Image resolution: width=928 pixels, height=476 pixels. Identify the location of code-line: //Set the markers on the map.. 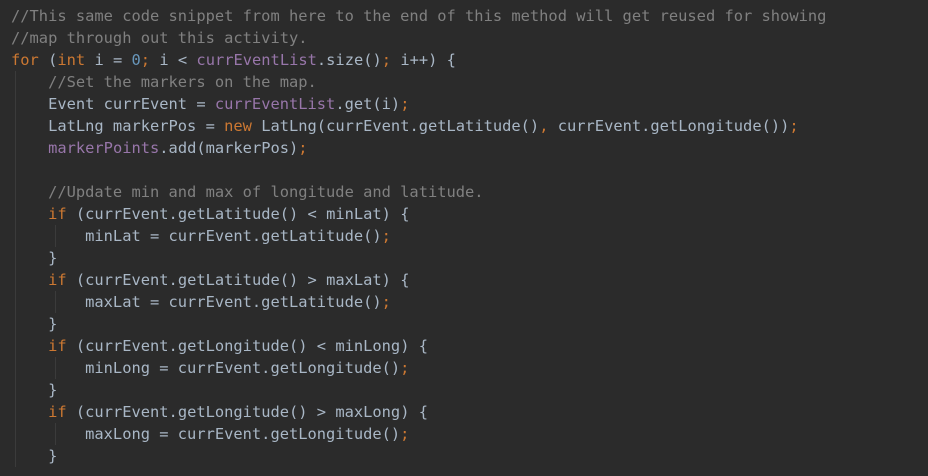
(464, 82).